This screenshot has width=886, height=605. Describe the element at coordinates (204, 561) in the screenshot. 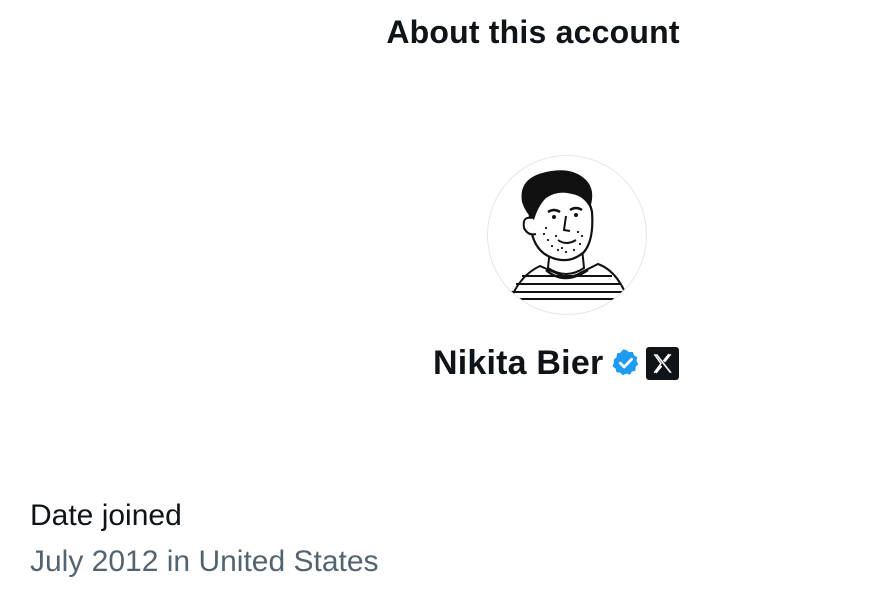

I see `date-joined-value: July 2012 in United States` at that location.